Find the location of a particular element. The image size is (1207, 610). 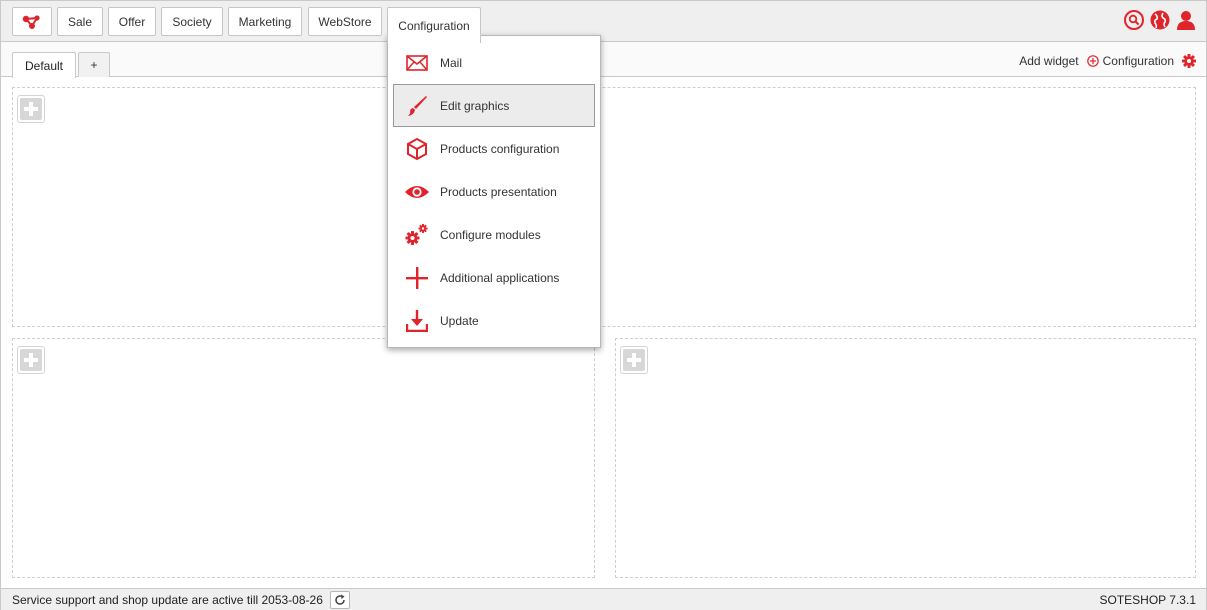

top-right-icons is located at coordinates (1160, 20).